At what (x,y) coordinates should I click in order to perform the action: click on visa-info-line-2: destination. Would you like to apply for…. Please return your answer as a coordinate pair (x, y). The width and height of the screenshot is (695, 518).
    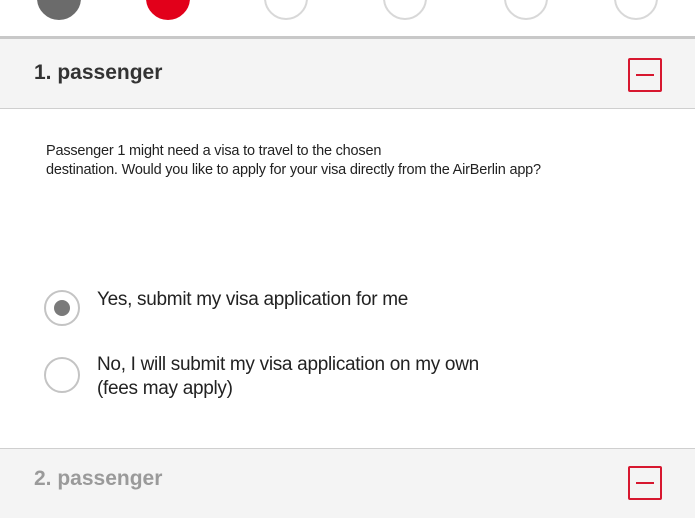
    Looking at the image, I should click on (293, 170).